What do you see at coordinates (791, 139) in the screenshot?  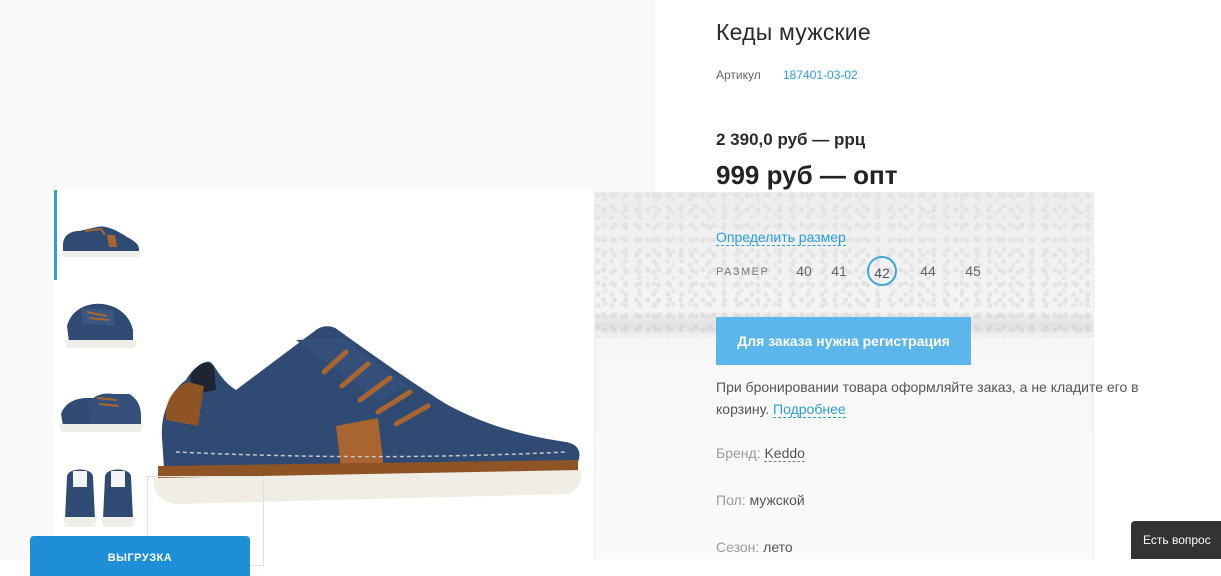 I see `price-rrp: 2 390,0 руб — ррц` at bounding box center [791, 139].